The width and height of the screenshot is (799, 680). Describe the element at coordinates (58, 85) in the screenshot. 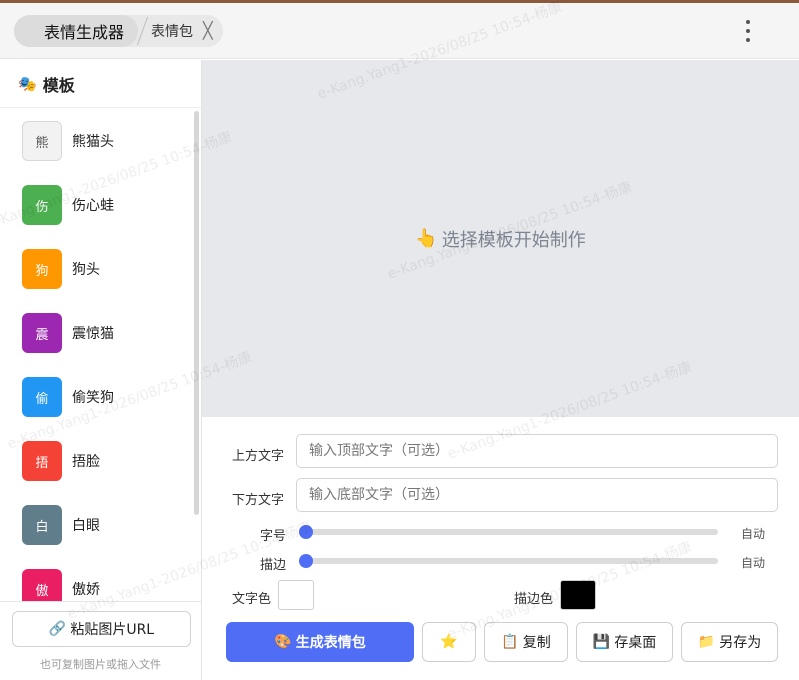

I see `sidebar-title: 模板` at that location.